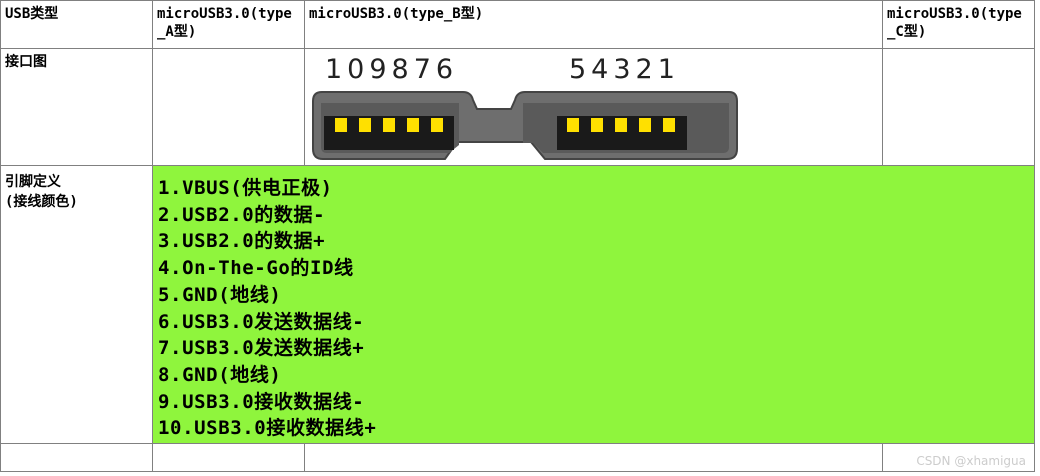 The width and height of the screenshot is (1040, 476). Describe the element at coordinates (26, 62) in the screenshot. I see `connector-row-label: 接口图` at that location.